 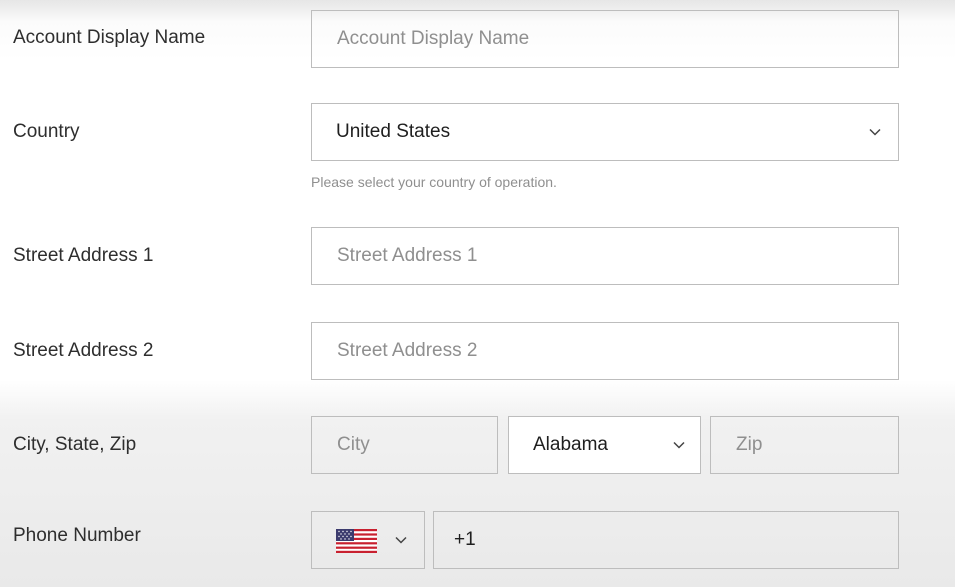 What do you see at coordinates (666, 540) in the screenshot?
I see `phone-number-input` at bounding box center [666, 540].